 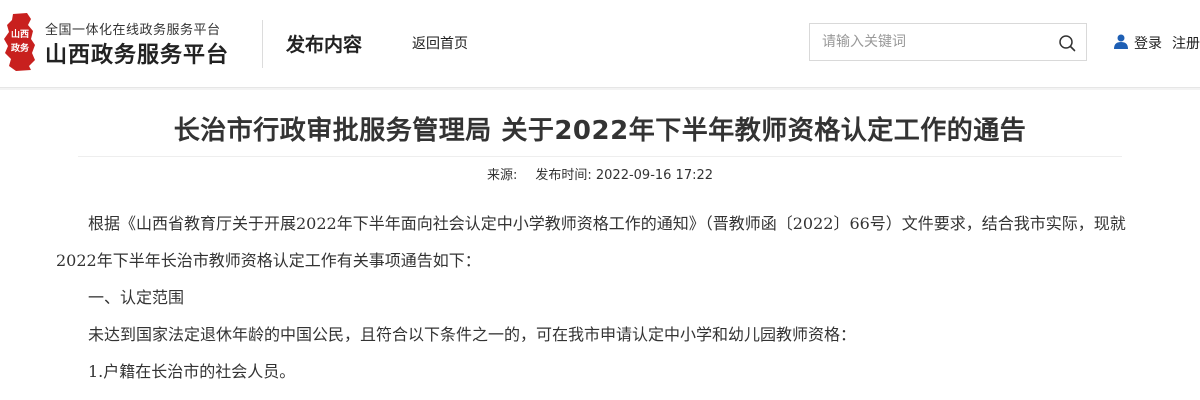 What do you see at coordinates (502, 175) in the screenshot?
I see `source-label: 来源:` at bounding box center [502, 175].